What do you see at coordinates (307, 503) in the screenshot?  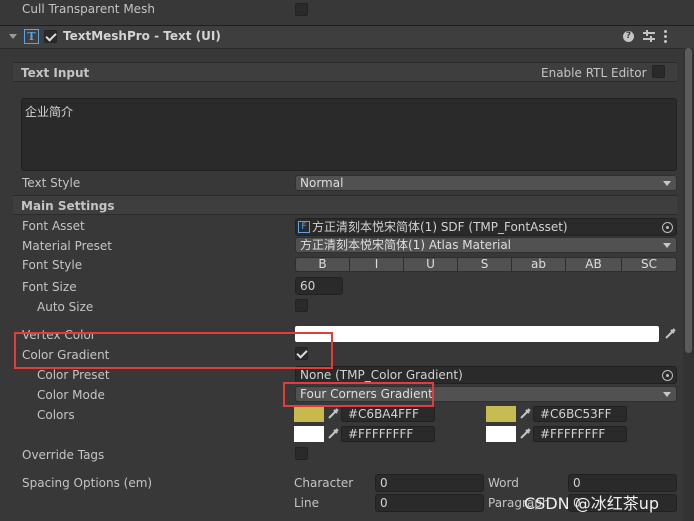 I see `line-spacing-label: Line` at bounding box center [307, 503].